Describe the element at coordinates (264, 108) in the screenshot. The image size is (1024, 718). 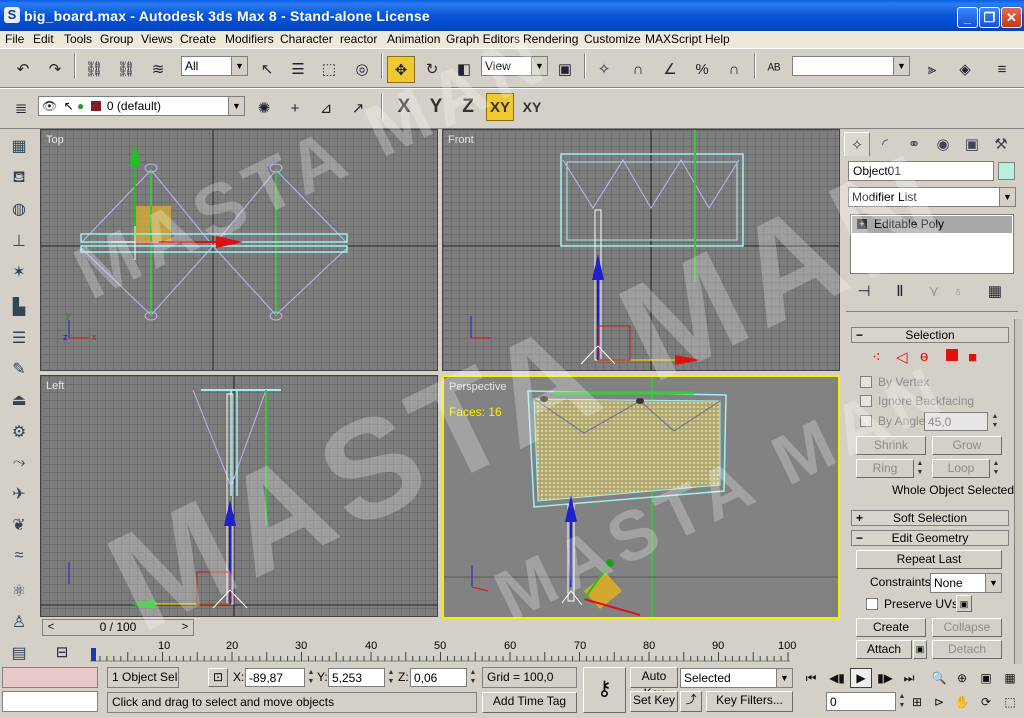
I see `set-current-layer-icon: ✺` at that location.